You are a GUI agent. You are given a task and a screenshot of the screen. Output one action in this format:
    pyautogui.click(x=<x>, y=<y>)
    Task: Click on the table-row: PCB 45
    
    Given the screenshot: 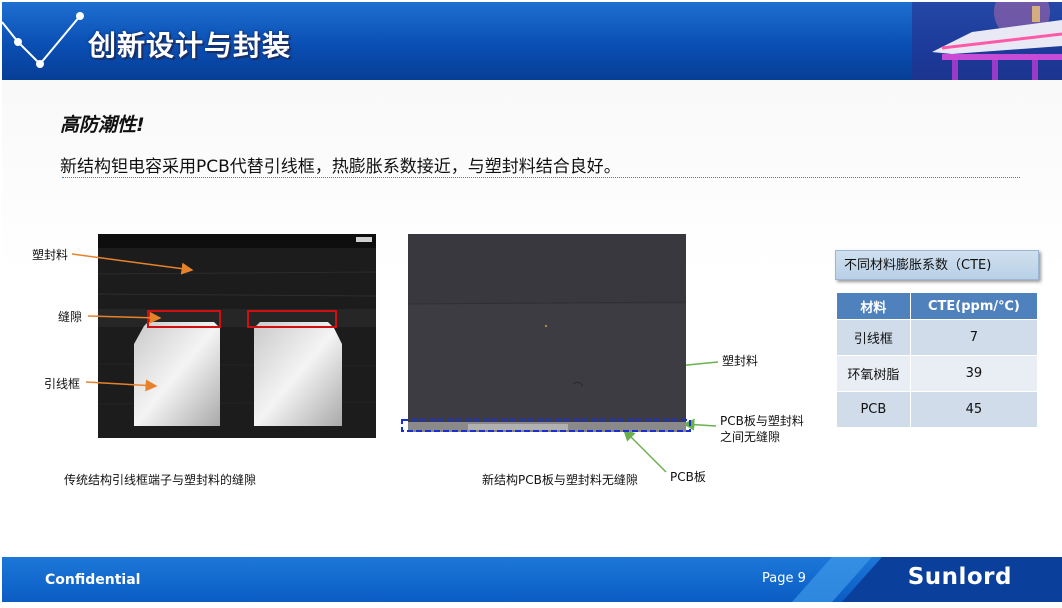 What is the action you would take?
    pyautogui.click(x=937, y=409)
    